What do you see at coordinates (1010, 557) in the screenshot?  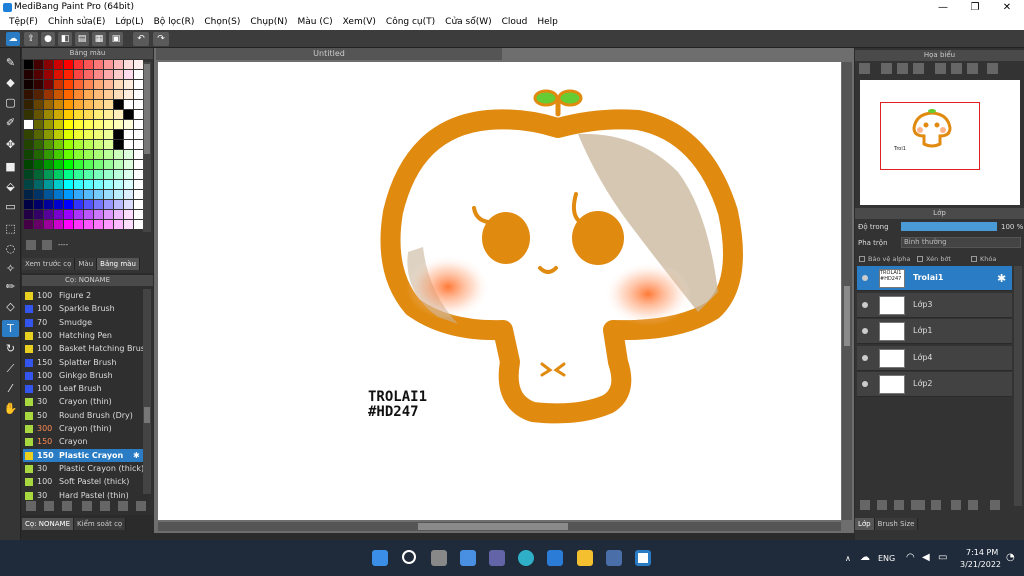 I see `notification-icon: ◔` at bounding box center [1010, 557].